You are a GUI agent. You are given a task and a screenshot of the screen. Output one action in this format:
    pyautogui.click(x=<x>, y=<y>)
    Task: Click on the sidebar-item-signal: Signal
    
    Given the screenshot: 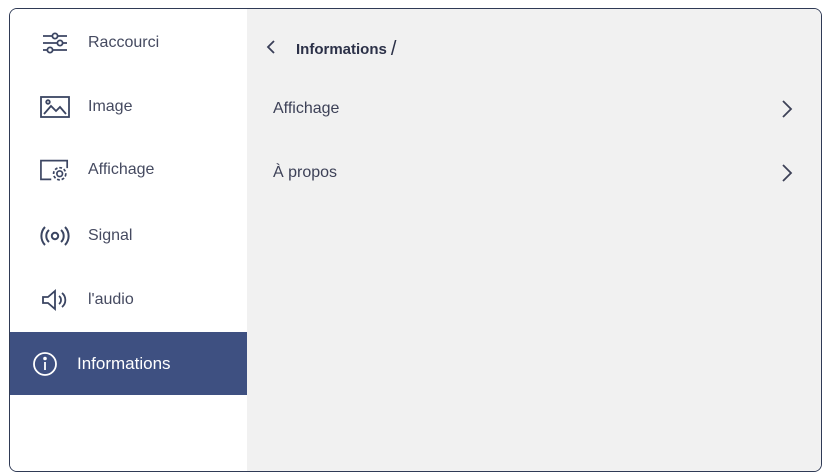 What is the action you would take?
    pyautogui.click(x=128, y=235)
    